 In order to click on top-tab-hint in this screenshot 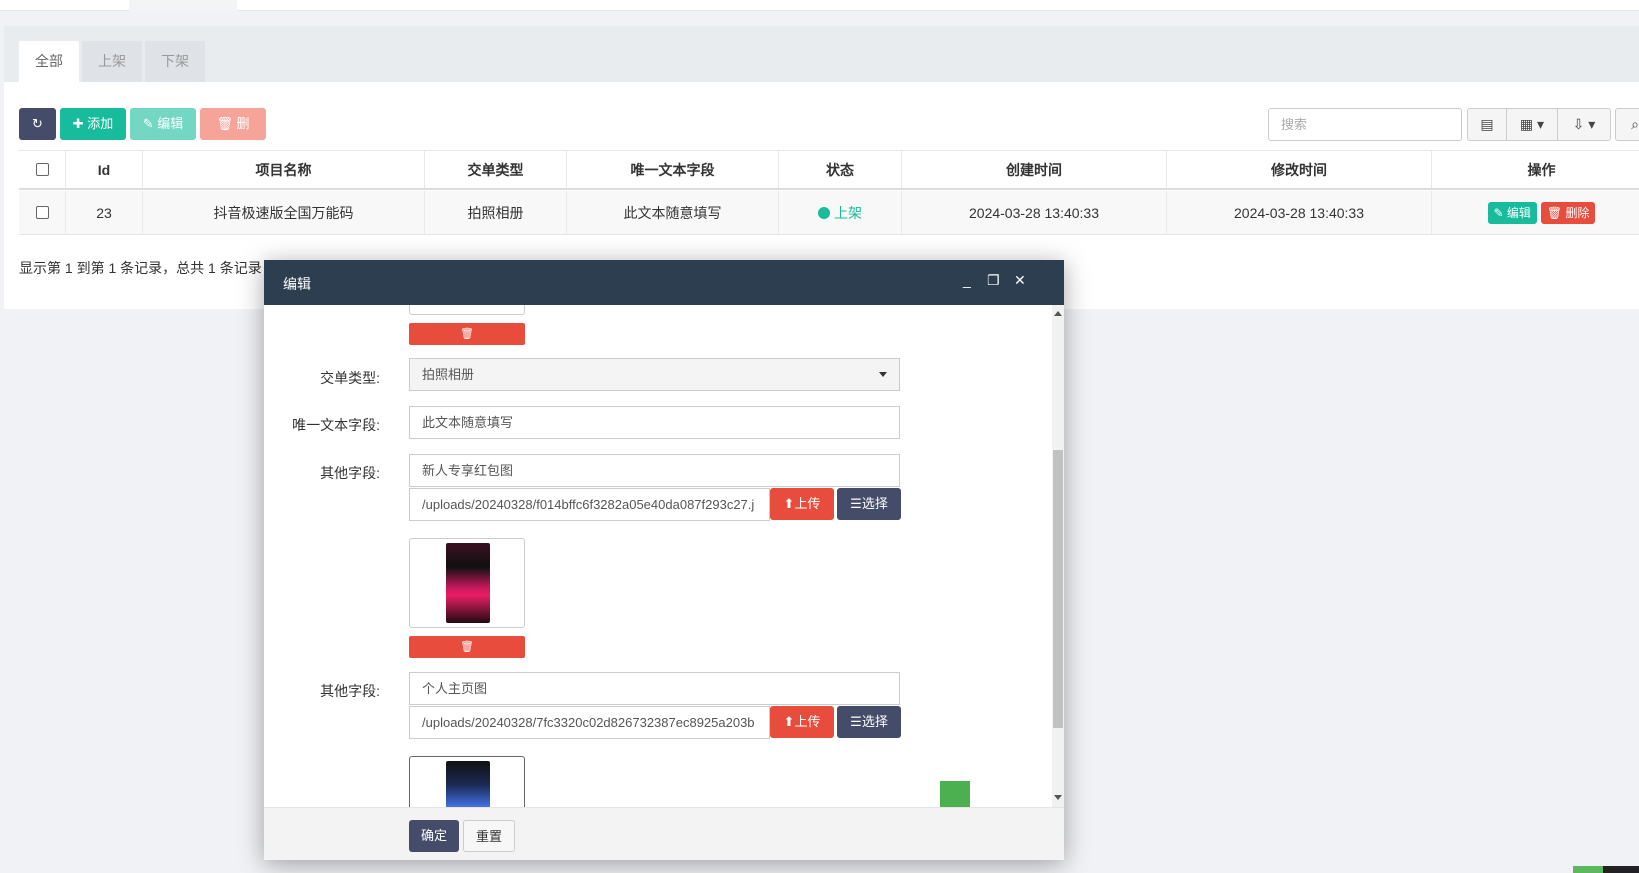, I will do `click(183, 5)`.